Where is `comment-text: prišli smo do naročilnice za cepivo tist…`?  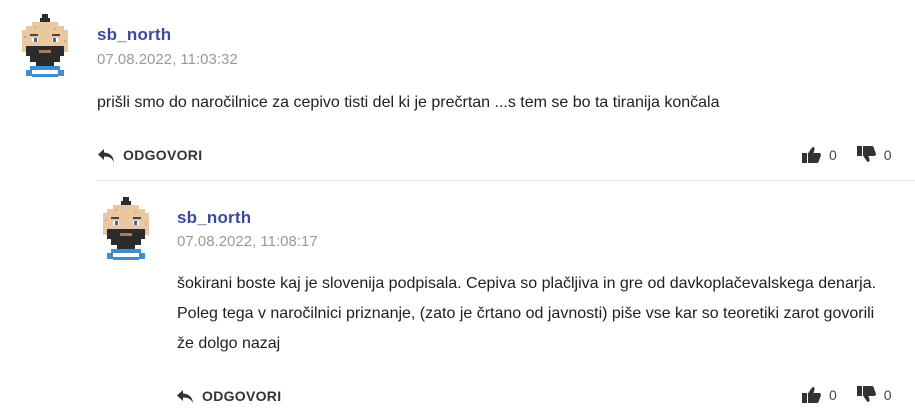
comment-text: prišli smo do naročilnice za cepivo tist… is located at coordinates (408, 102).